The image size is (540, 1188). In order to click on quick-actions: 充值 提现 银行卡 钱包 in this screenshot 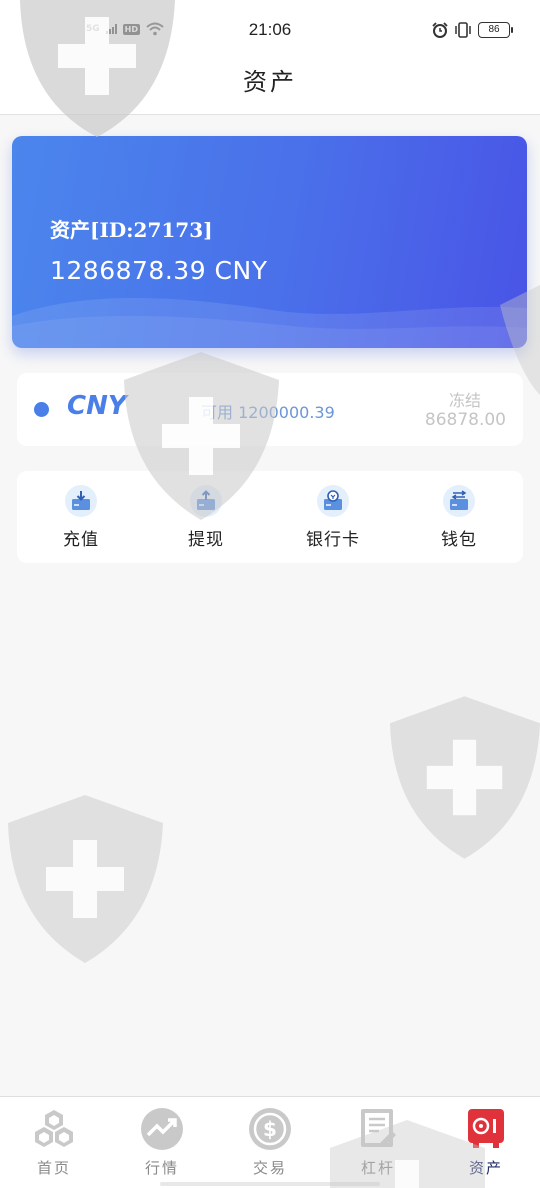, I will do `click(270, 517)`.